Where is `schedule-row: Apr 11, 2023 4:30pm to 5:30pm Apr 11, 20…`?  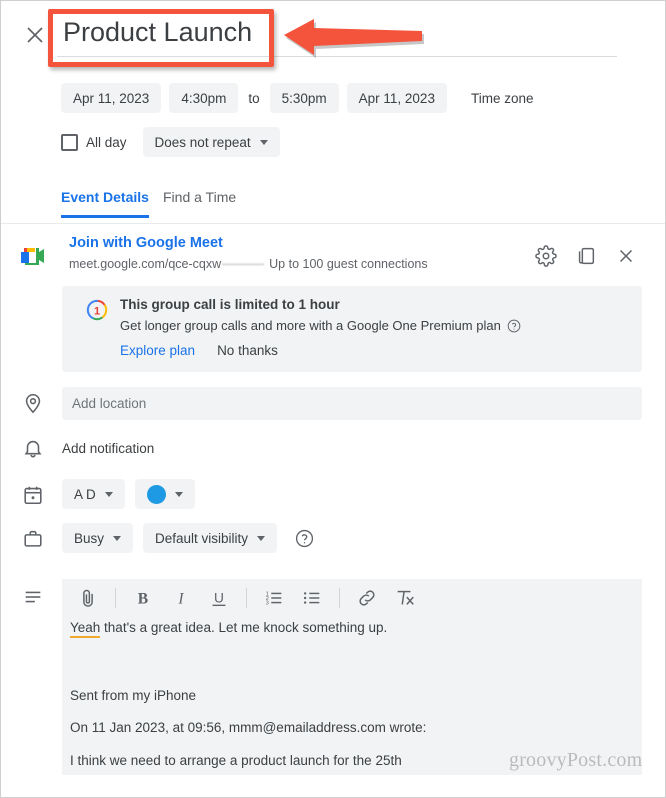
schedule-row: Apr 11, 2023 4:30pm to 5:30pm Apr 11, 20… is located at coordinates (297, 98).